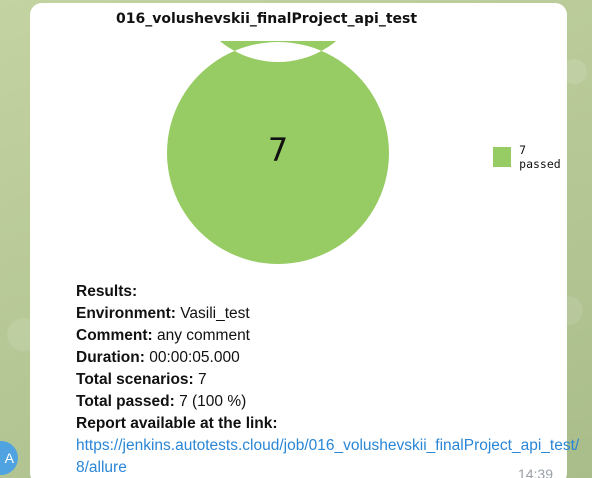 The width and height of the screenshot is (592, 478). I want to click on comment-value: any comment, so click(203, 335).